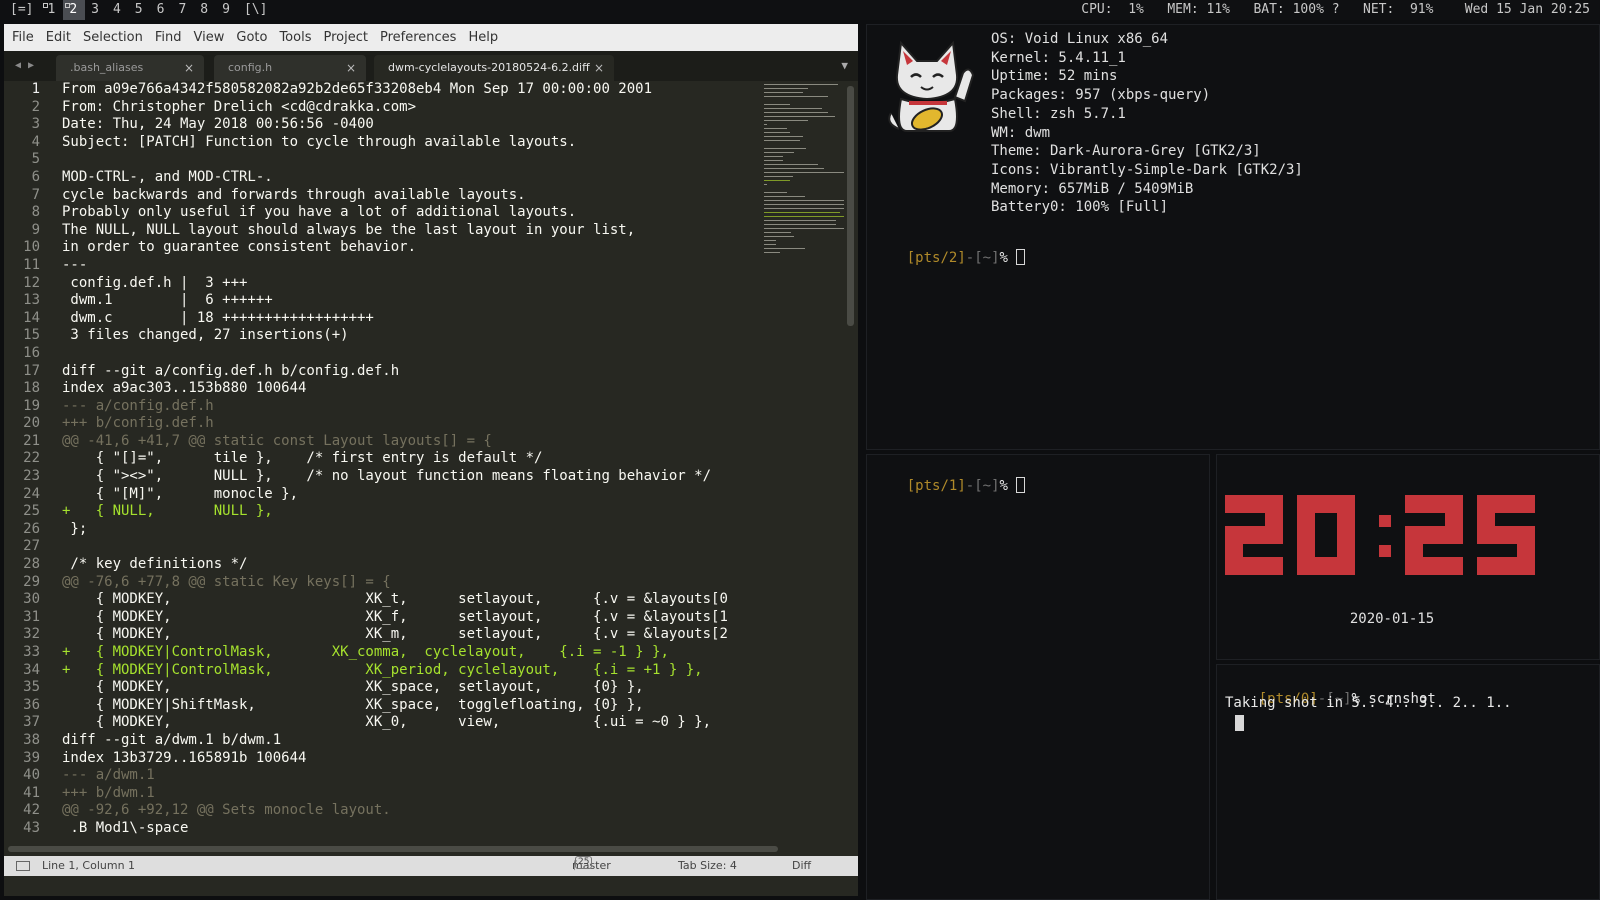 Image resolution: width=1600 pixels, height=900 pixels. I want to click on line-number: 8, so click(35, 212).